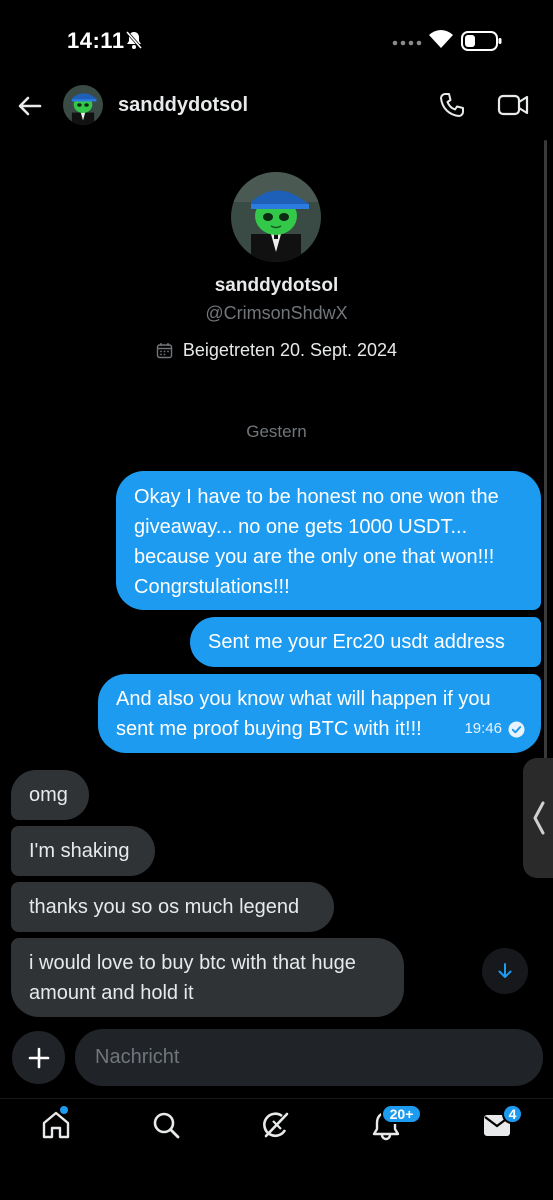  What do you see at coordinates (276, 1125) in the screenshot?
I see `grok-icon` at bounding box center [276, 1125].